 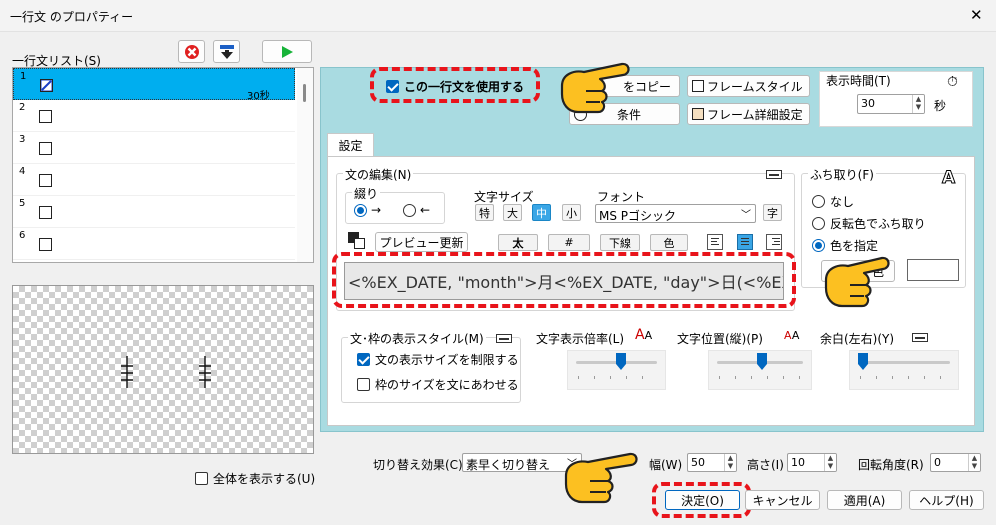 I want to click on height-spin: ▲ ▼, so click(x=830, y=462).